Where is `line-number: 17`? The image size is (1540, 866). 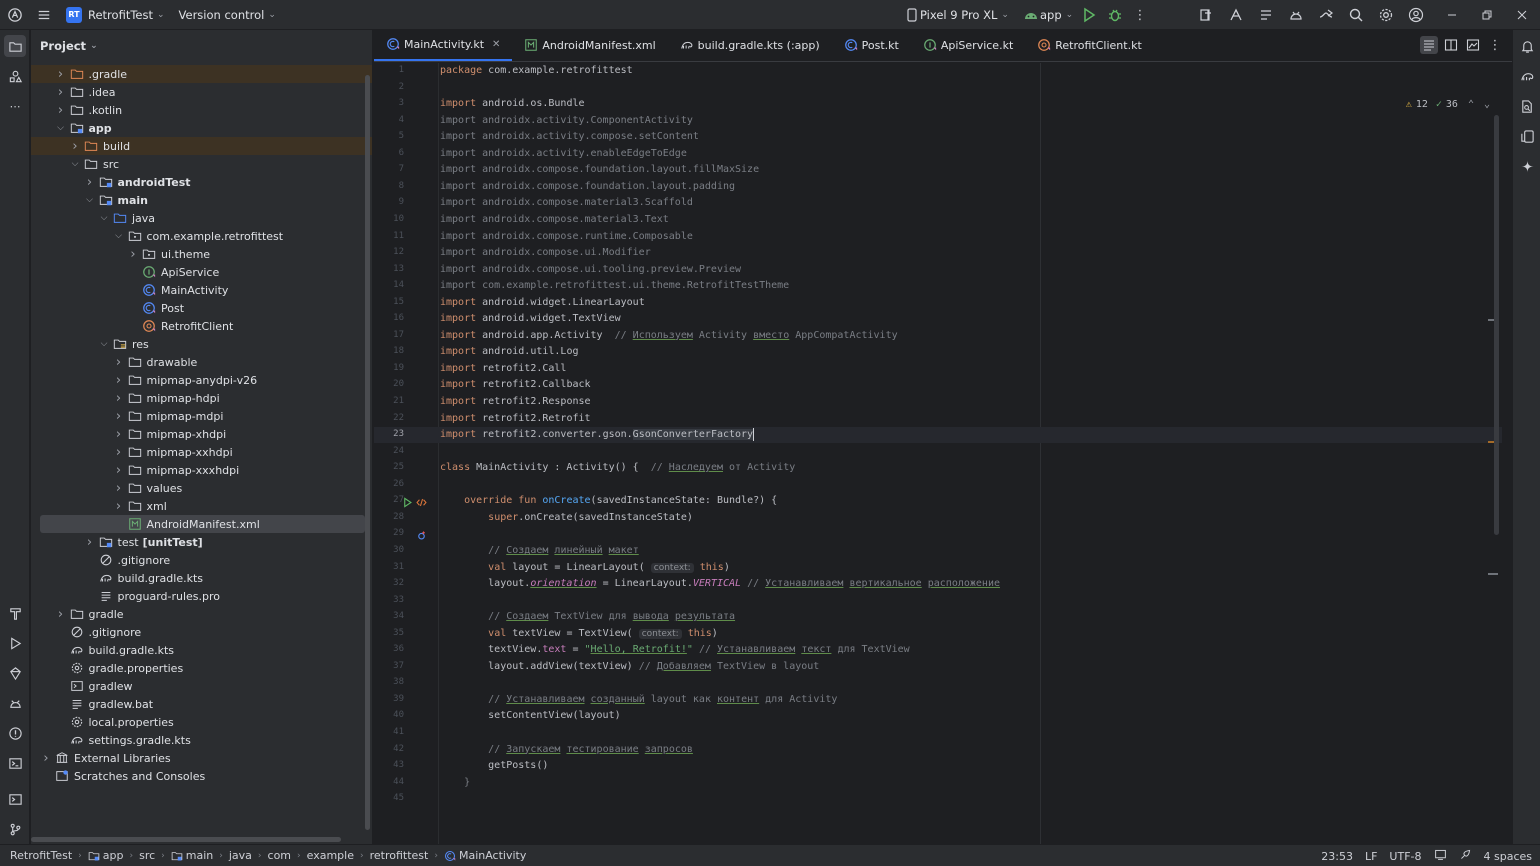 line-number: 17 is located at coordinates (389, 335).